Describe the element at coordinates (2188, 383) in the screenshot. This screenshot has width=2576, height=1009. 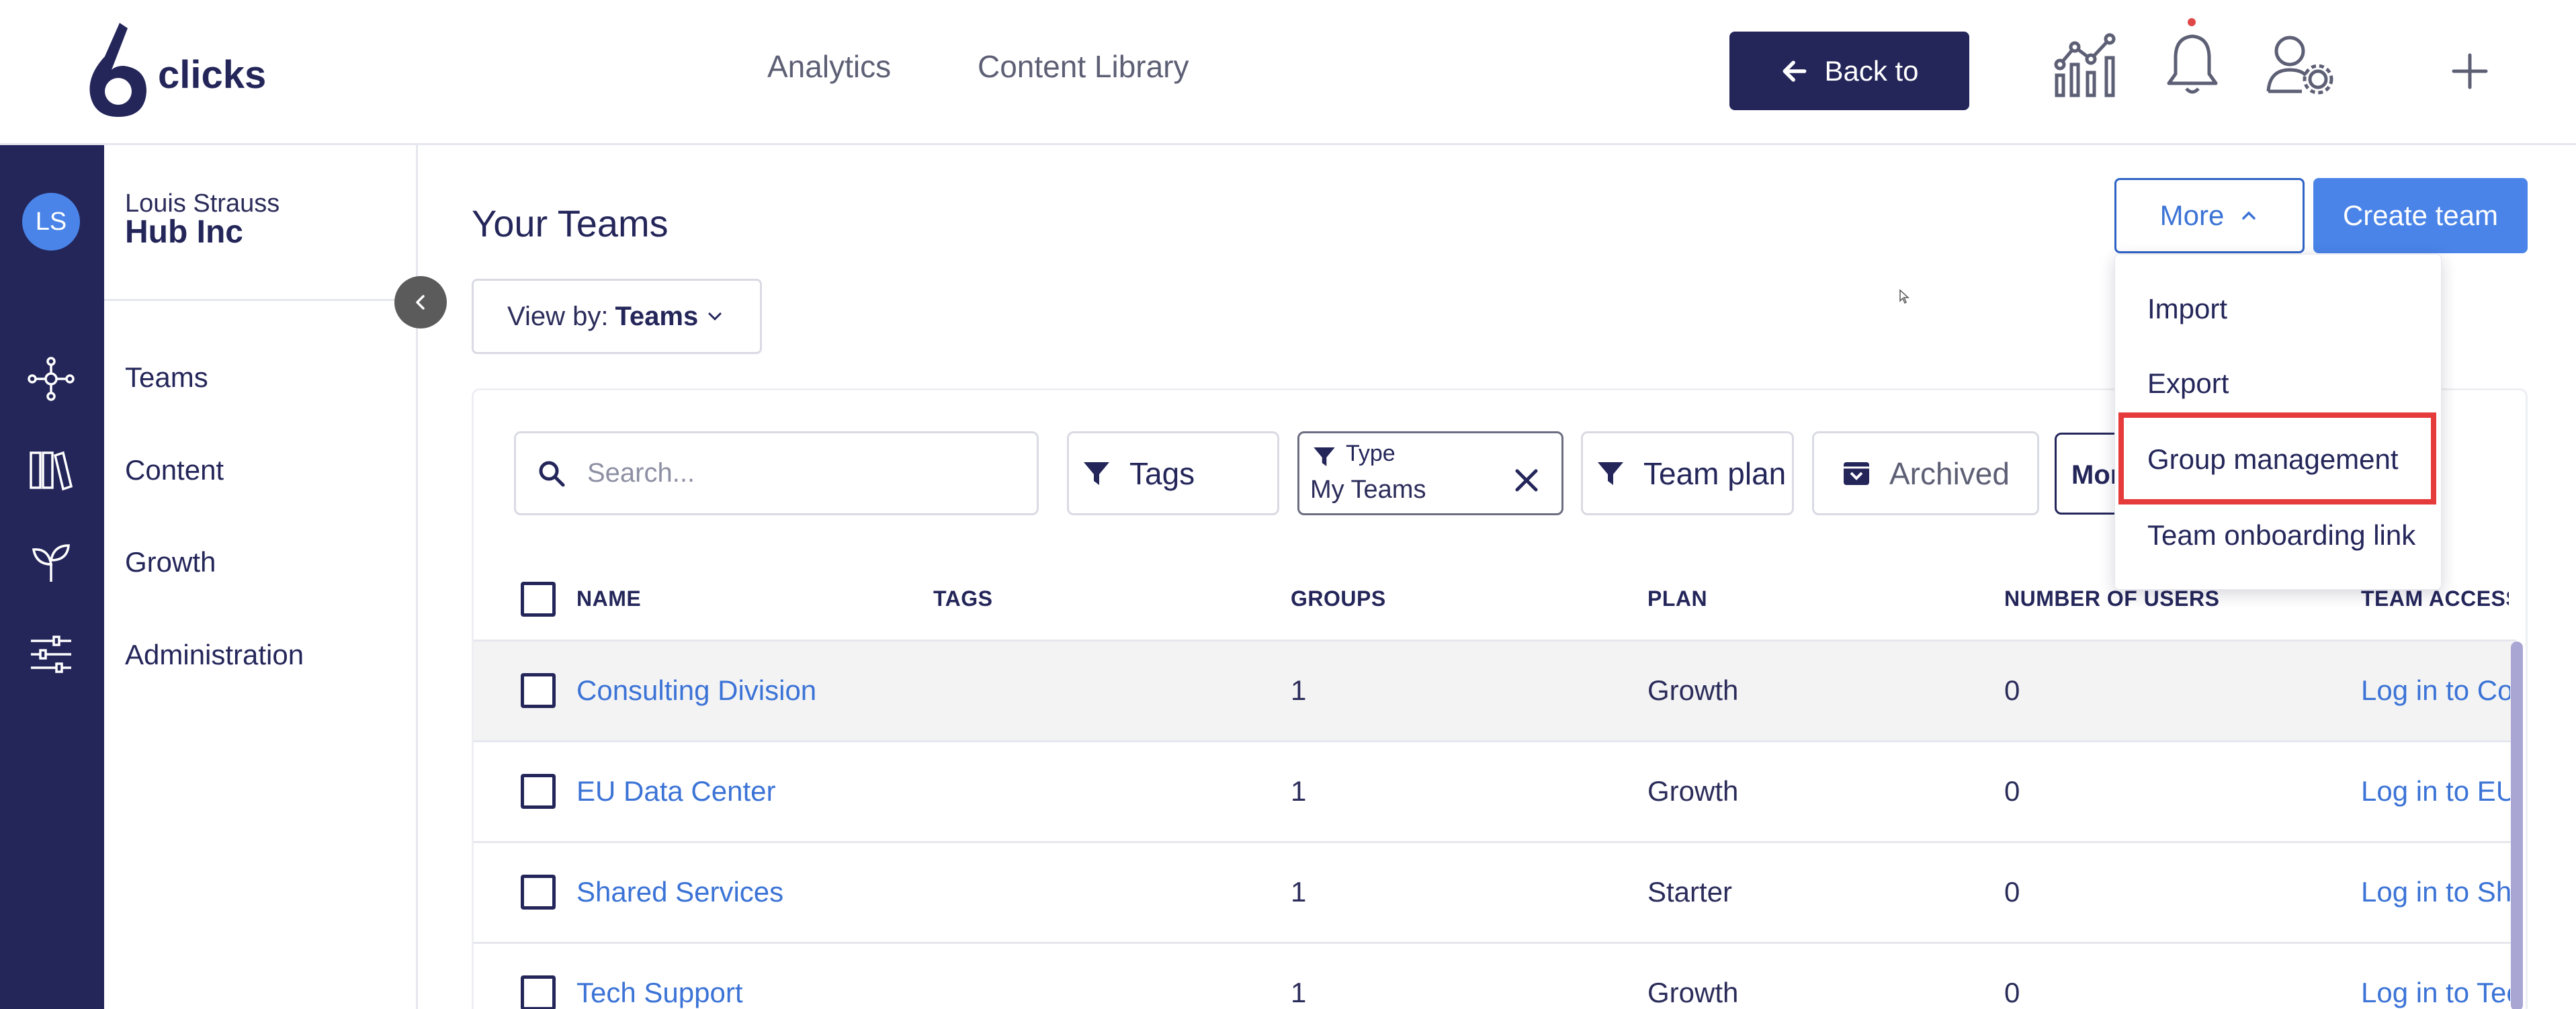
I see `menu-item-export: Export` at that location.